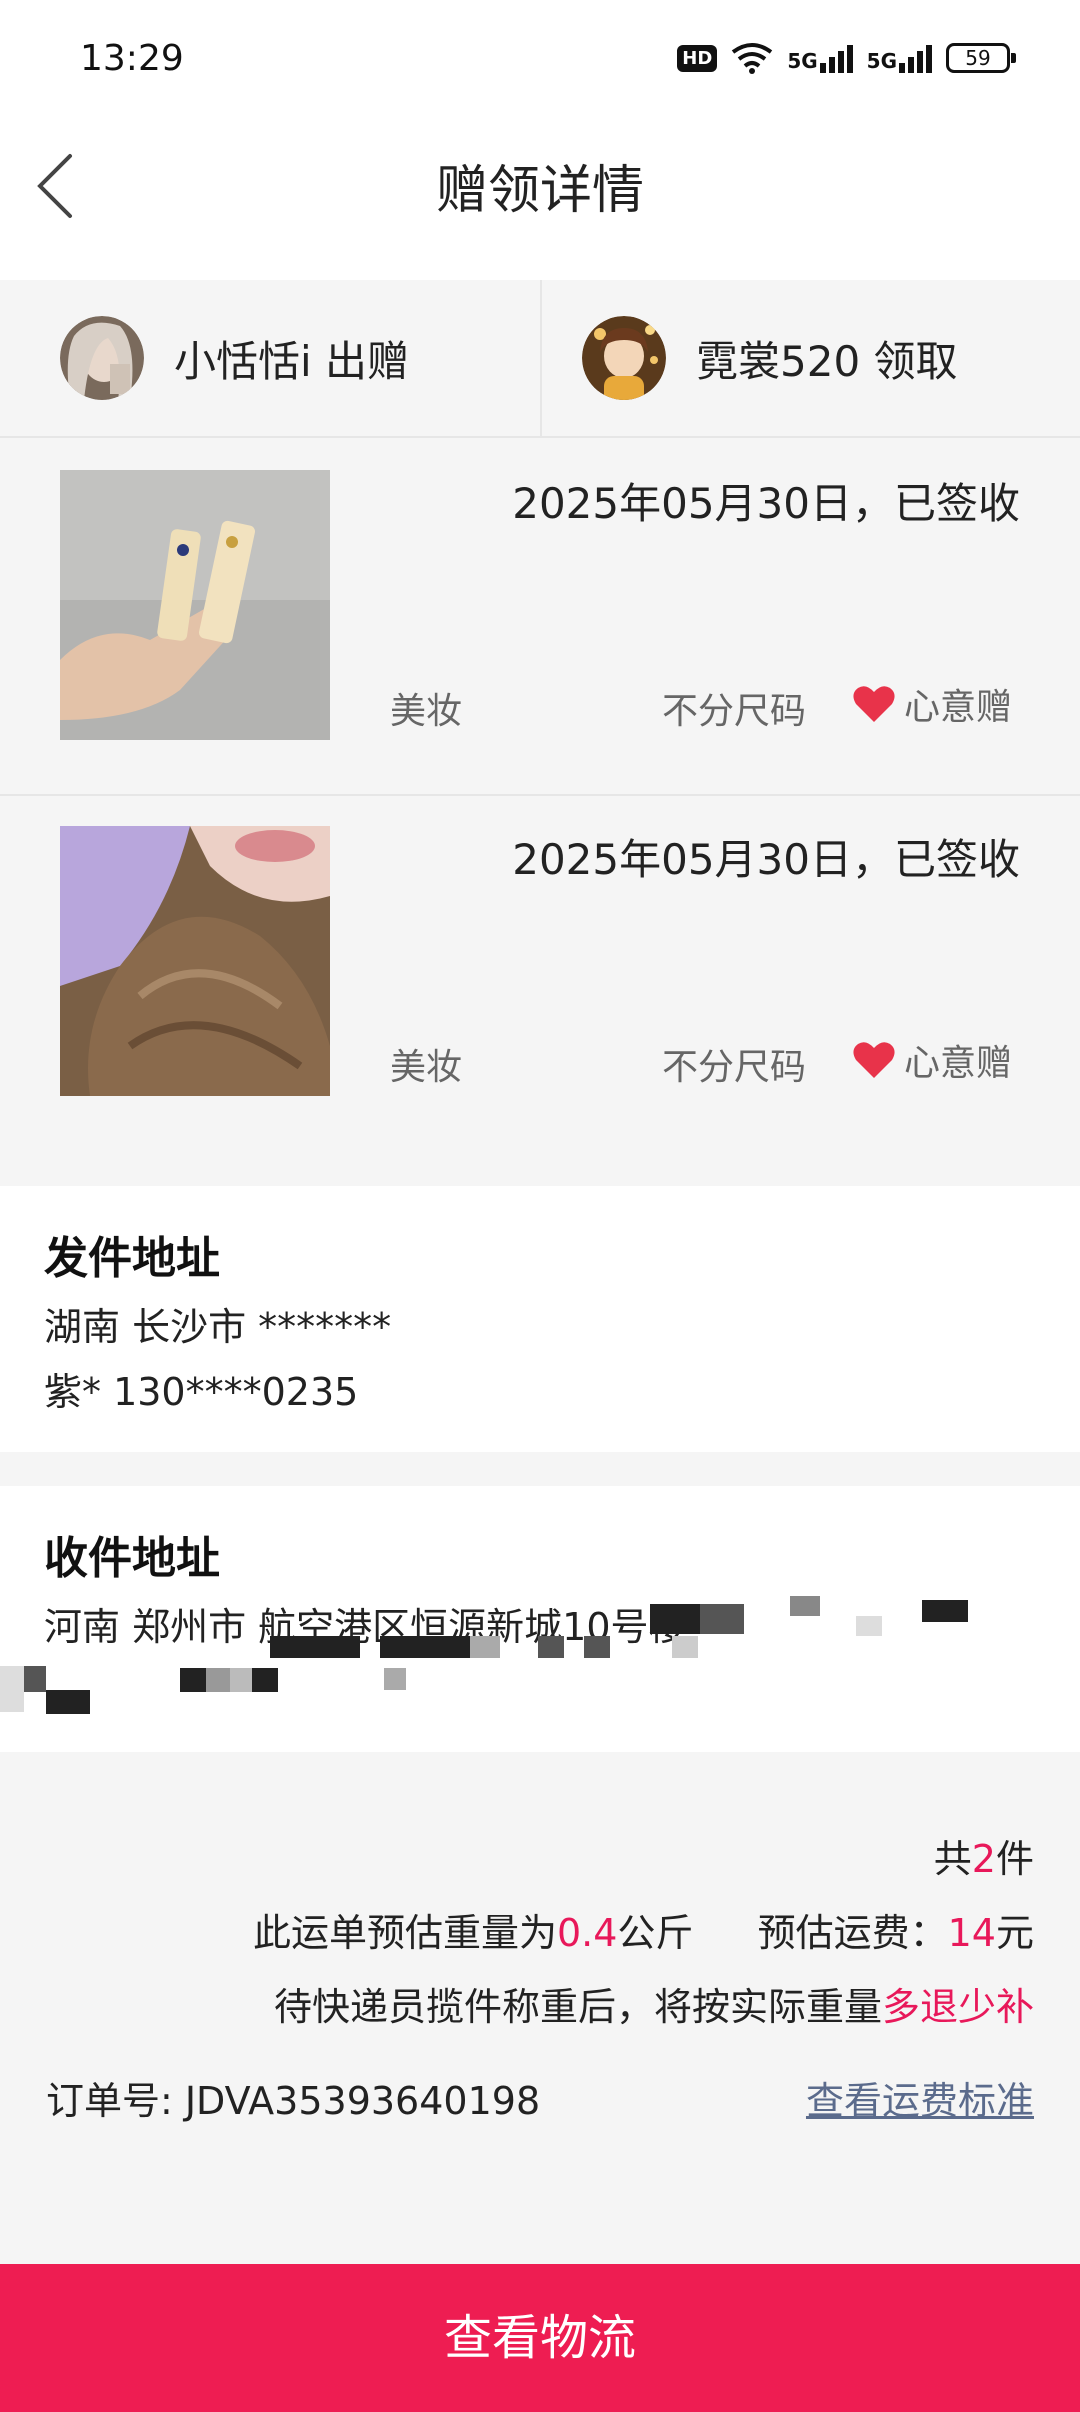 This screenshot has height=2412, width=1080. I want to click on sender-party: 小恬恬i 出赠, so click(270, 358).